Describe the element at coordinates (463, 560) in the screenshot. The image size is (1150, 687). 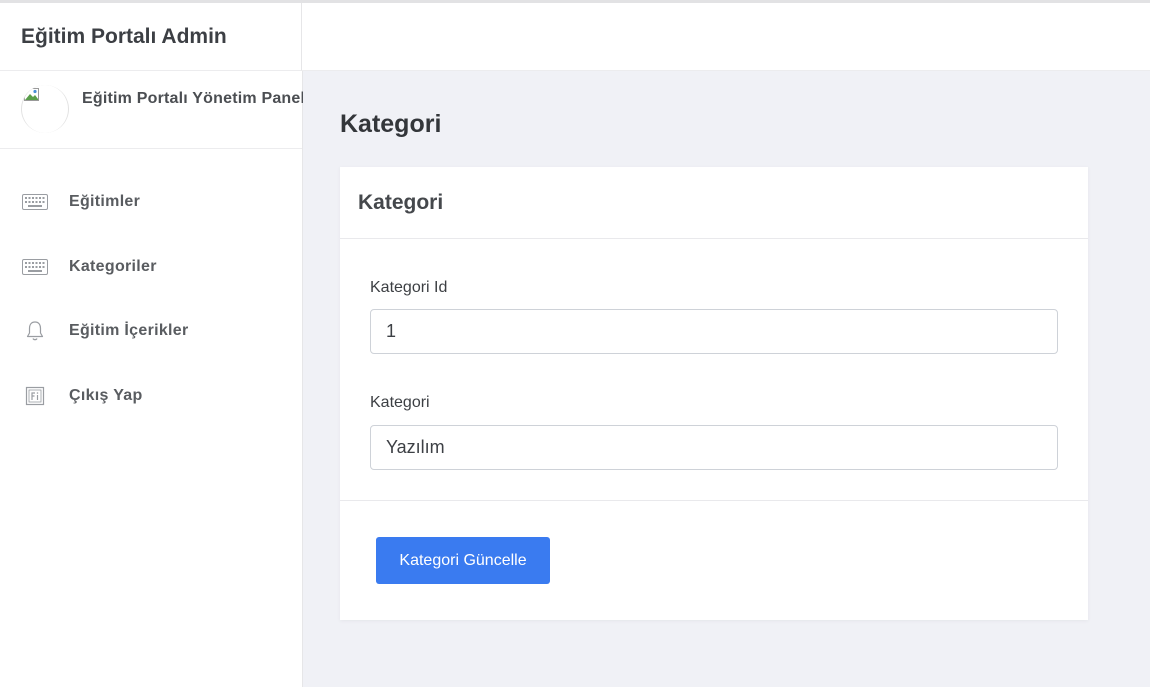
I see `update-category-button: Kategori Güncelle` at that location.